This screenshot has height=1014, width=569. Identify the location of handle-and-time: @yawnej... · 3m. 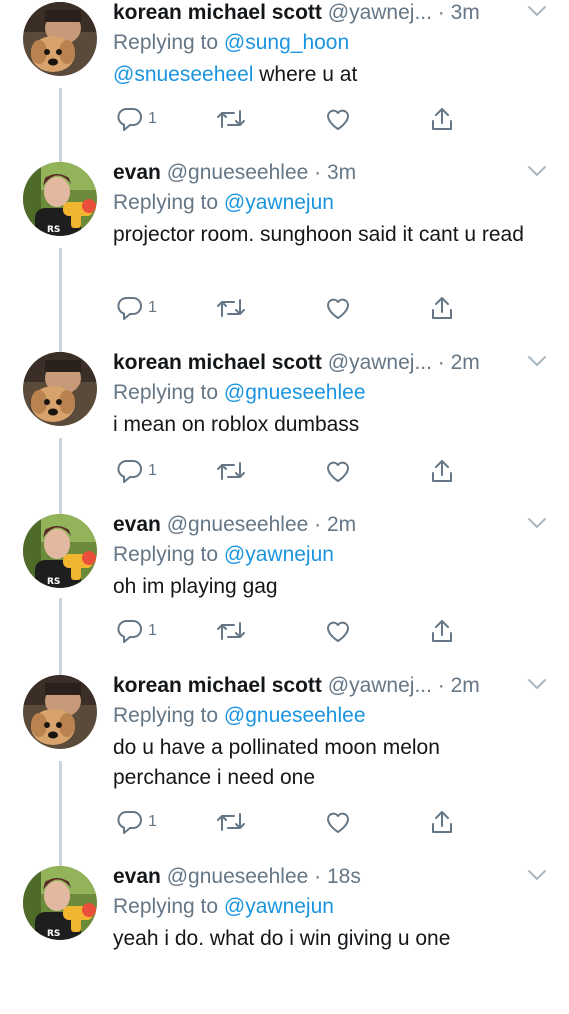
(403, 12).